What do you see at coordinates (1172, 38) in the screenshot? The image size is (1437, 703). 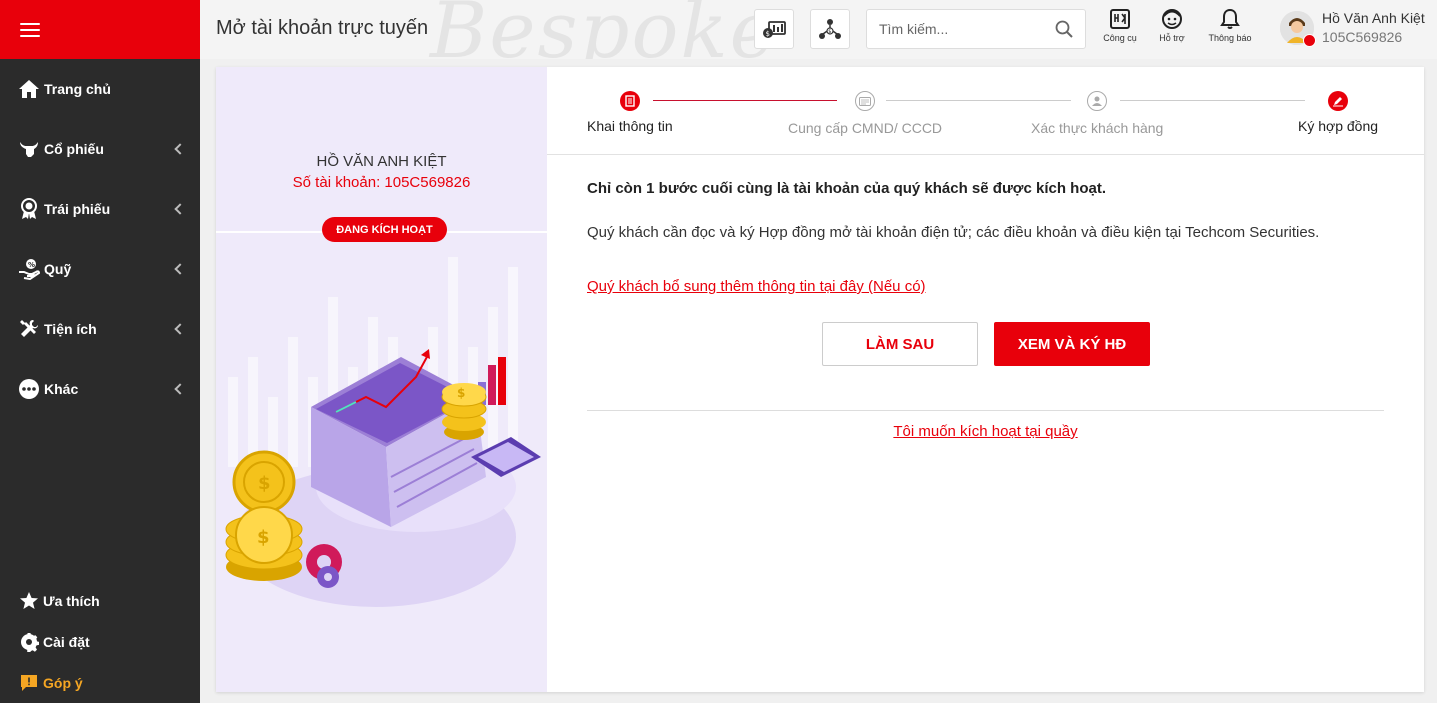 I see `support-label: Hỗ trợ` at bounding box center [1172, 38].